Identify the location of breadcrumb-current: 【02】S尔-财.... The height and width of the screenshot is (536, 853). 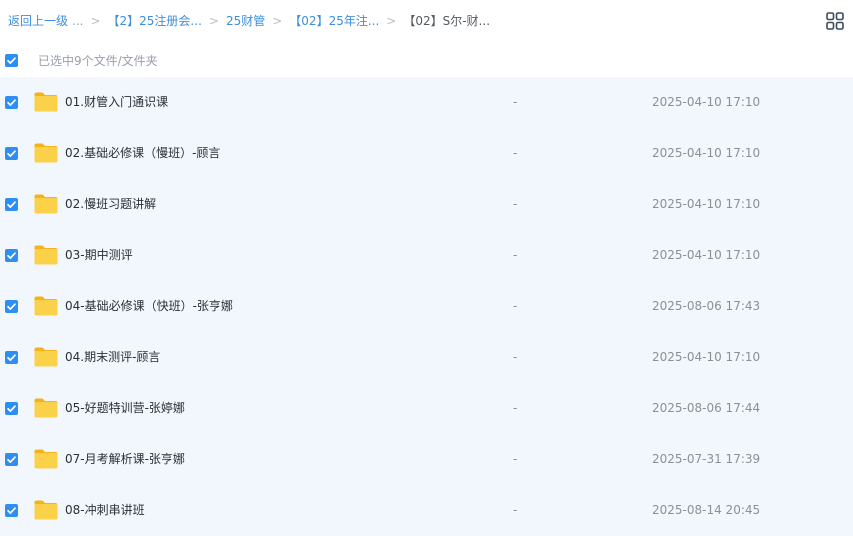
(447, 21).